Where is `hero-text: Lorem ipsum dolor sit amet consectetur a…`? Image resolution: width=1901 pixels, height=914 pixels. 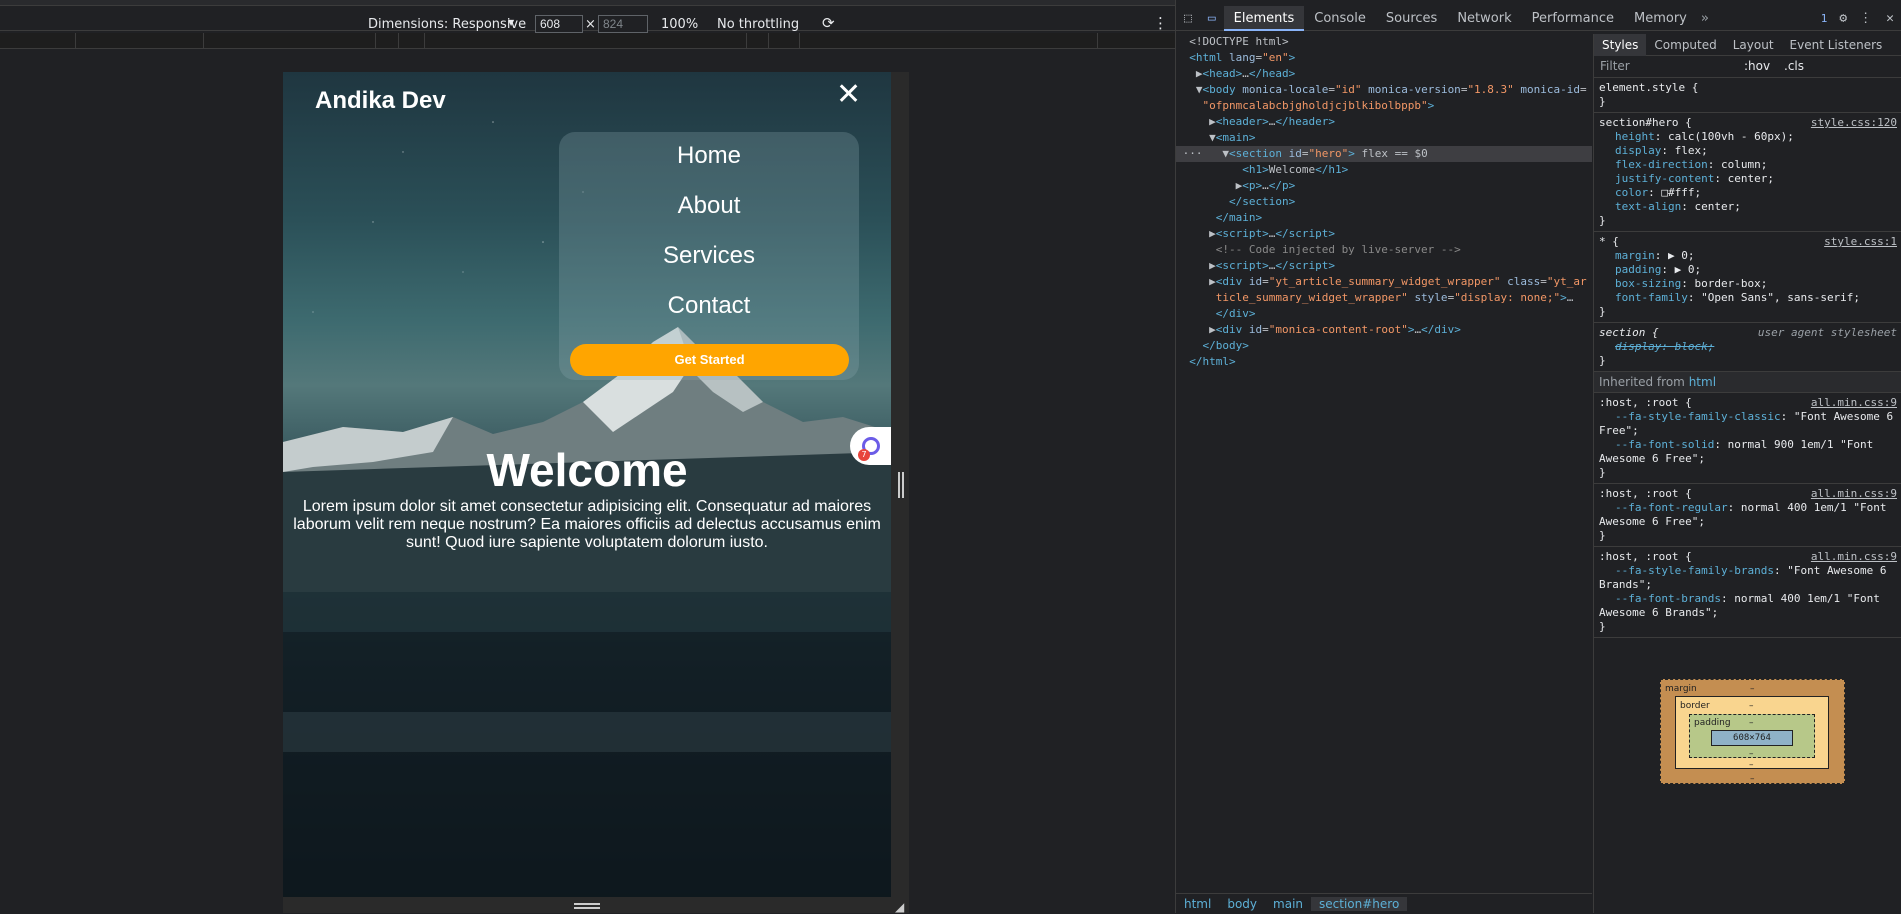 hero-text: Lorem ipsum dolor sit amet consectetur a… is located at coordinates (587, 524).